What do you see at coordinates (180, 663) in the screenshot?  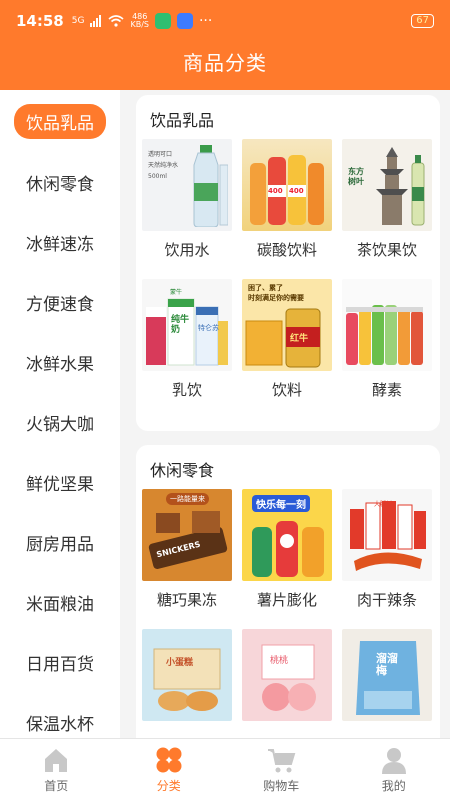 I see `image-text: 小蛋糕` at bounding box center [180, 663].